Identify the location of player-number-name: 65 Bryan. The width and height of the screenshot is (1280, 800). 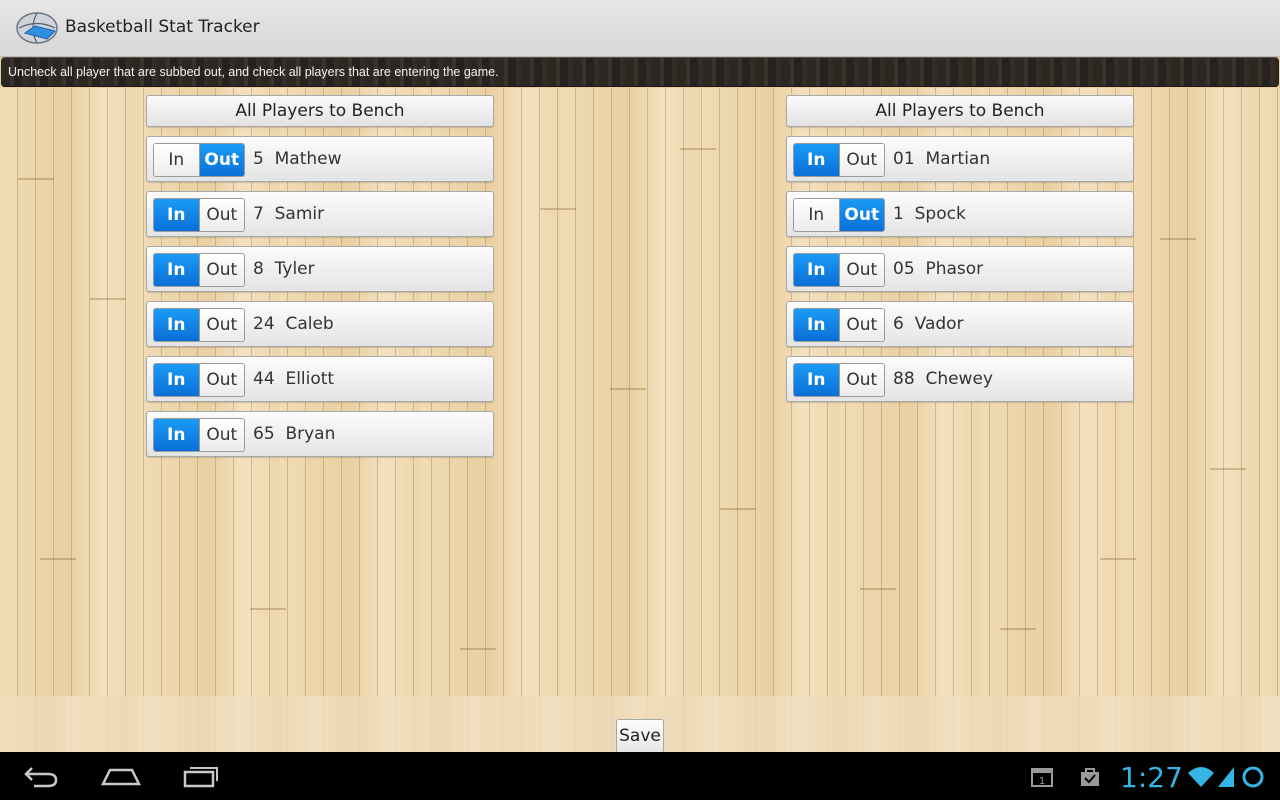
(294, 434).